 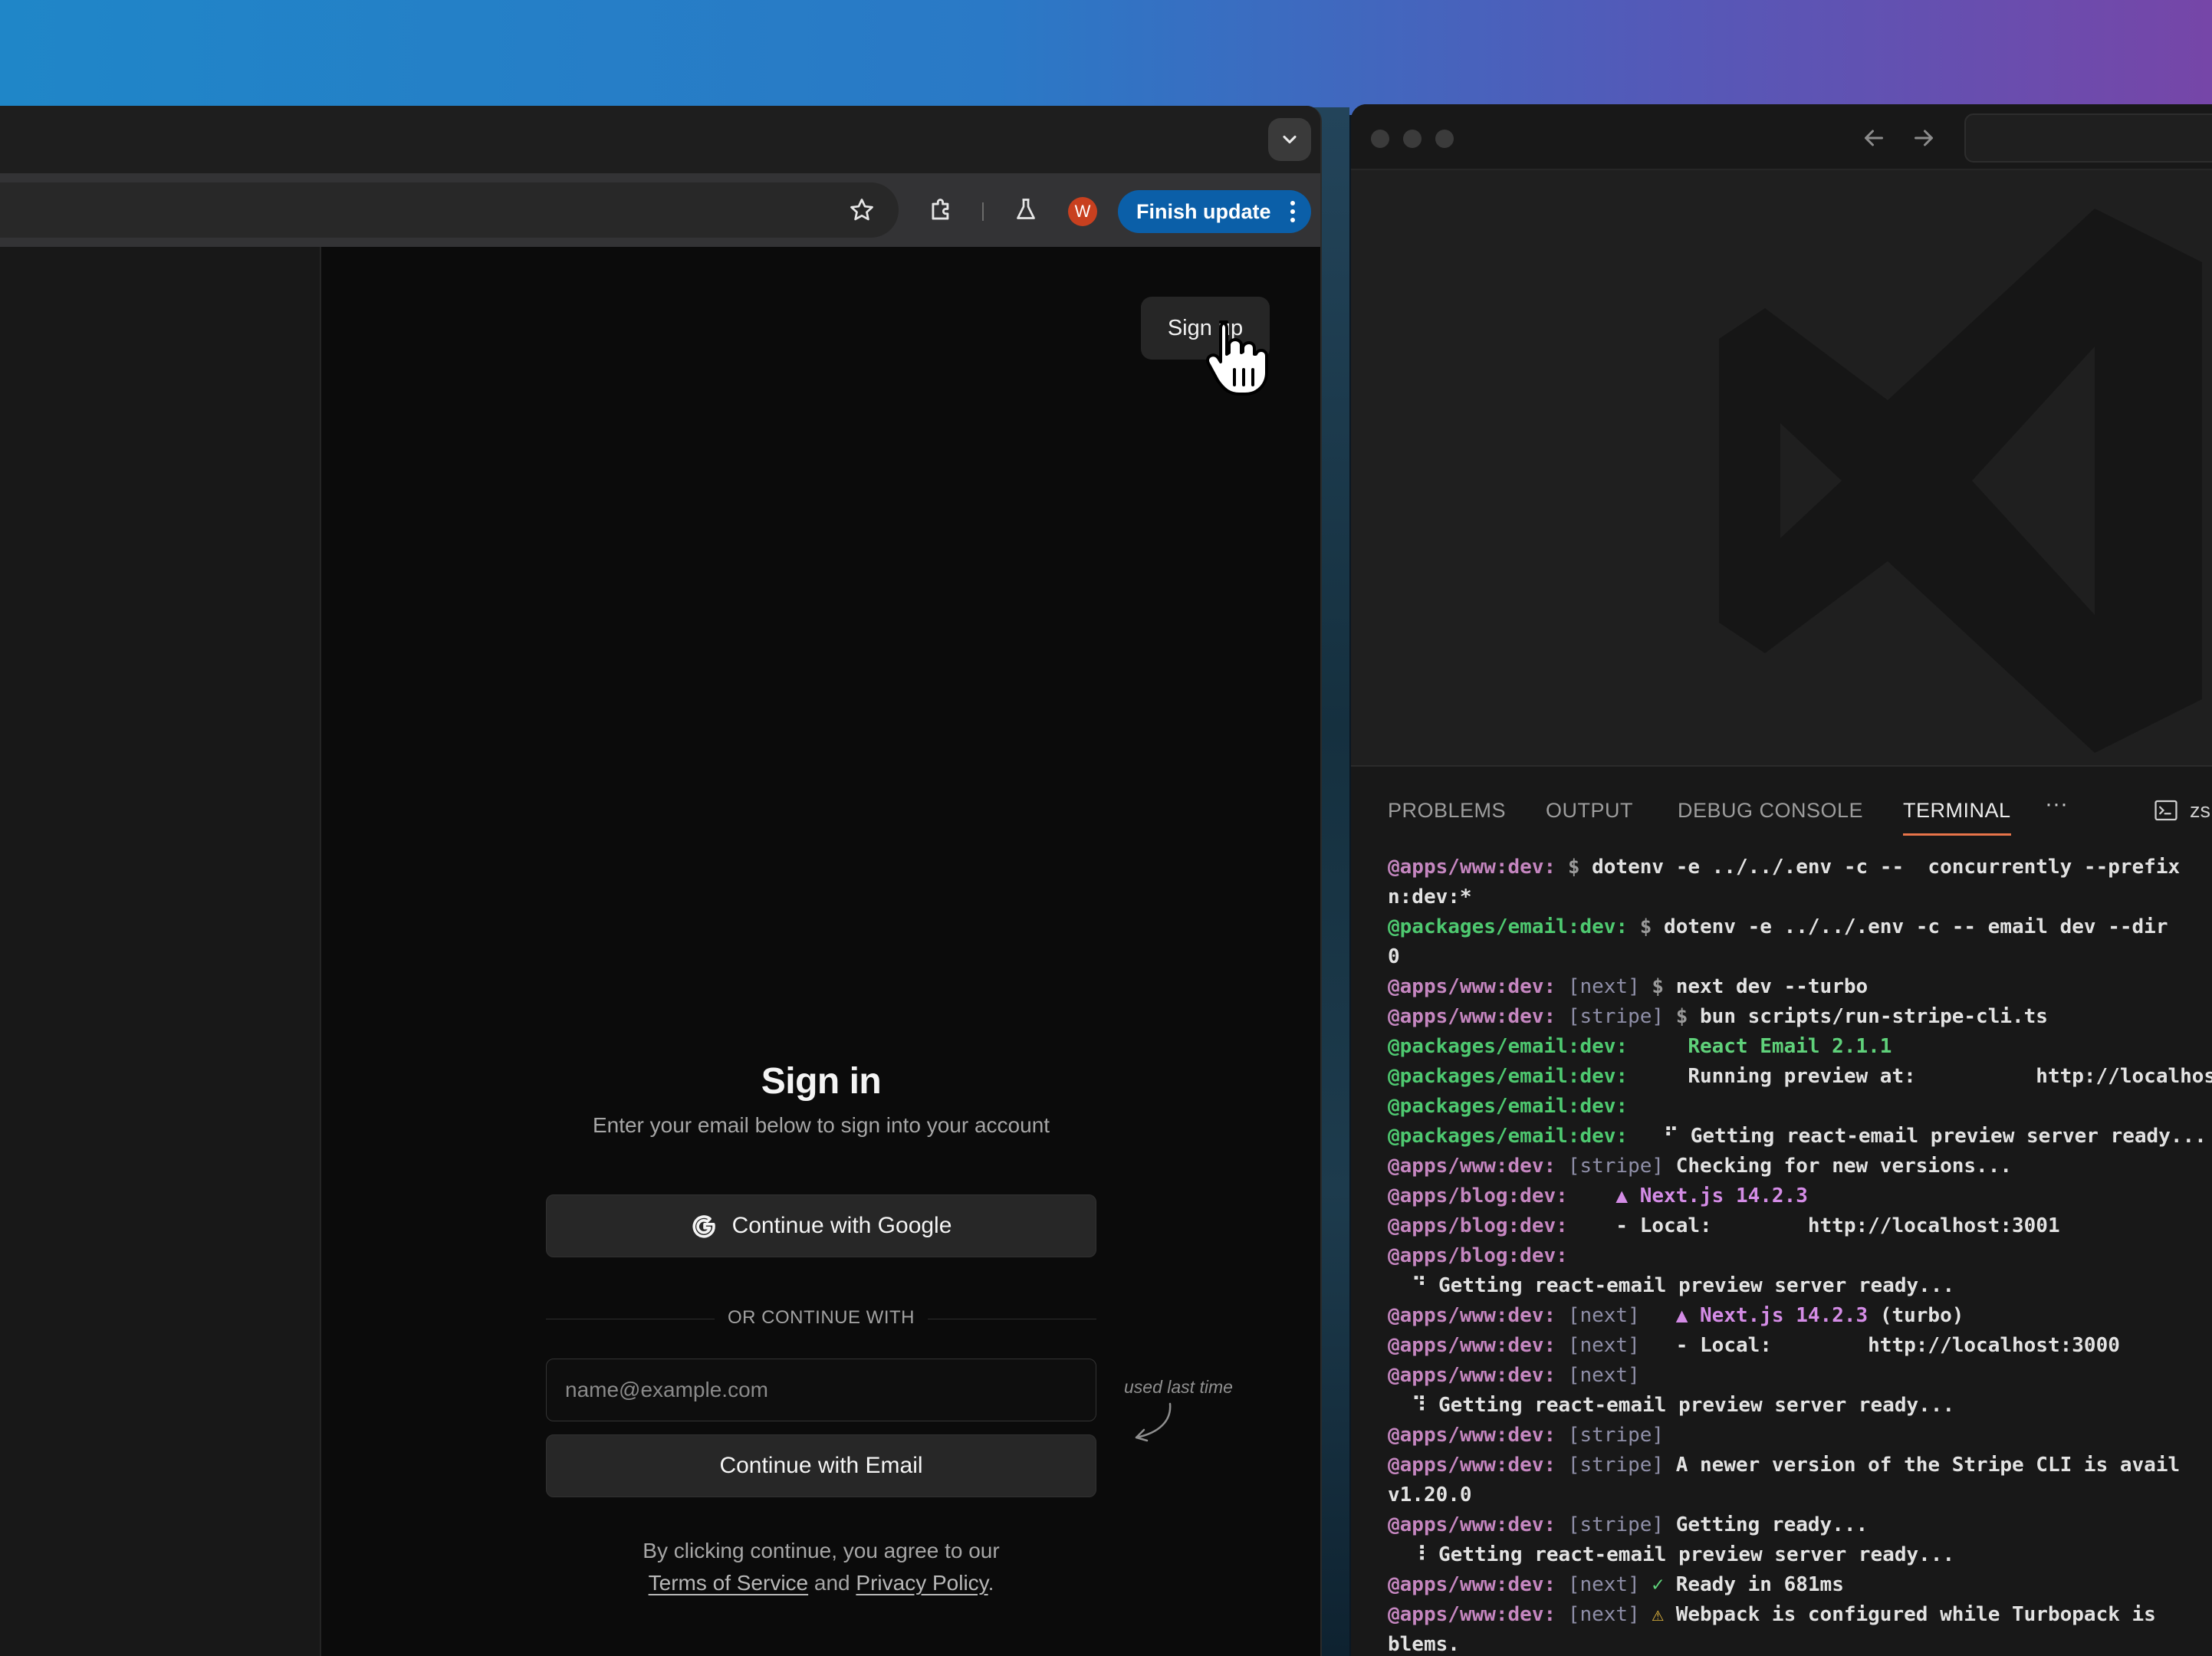 I want to click on extensions-icon, so click(x=940, y=209).